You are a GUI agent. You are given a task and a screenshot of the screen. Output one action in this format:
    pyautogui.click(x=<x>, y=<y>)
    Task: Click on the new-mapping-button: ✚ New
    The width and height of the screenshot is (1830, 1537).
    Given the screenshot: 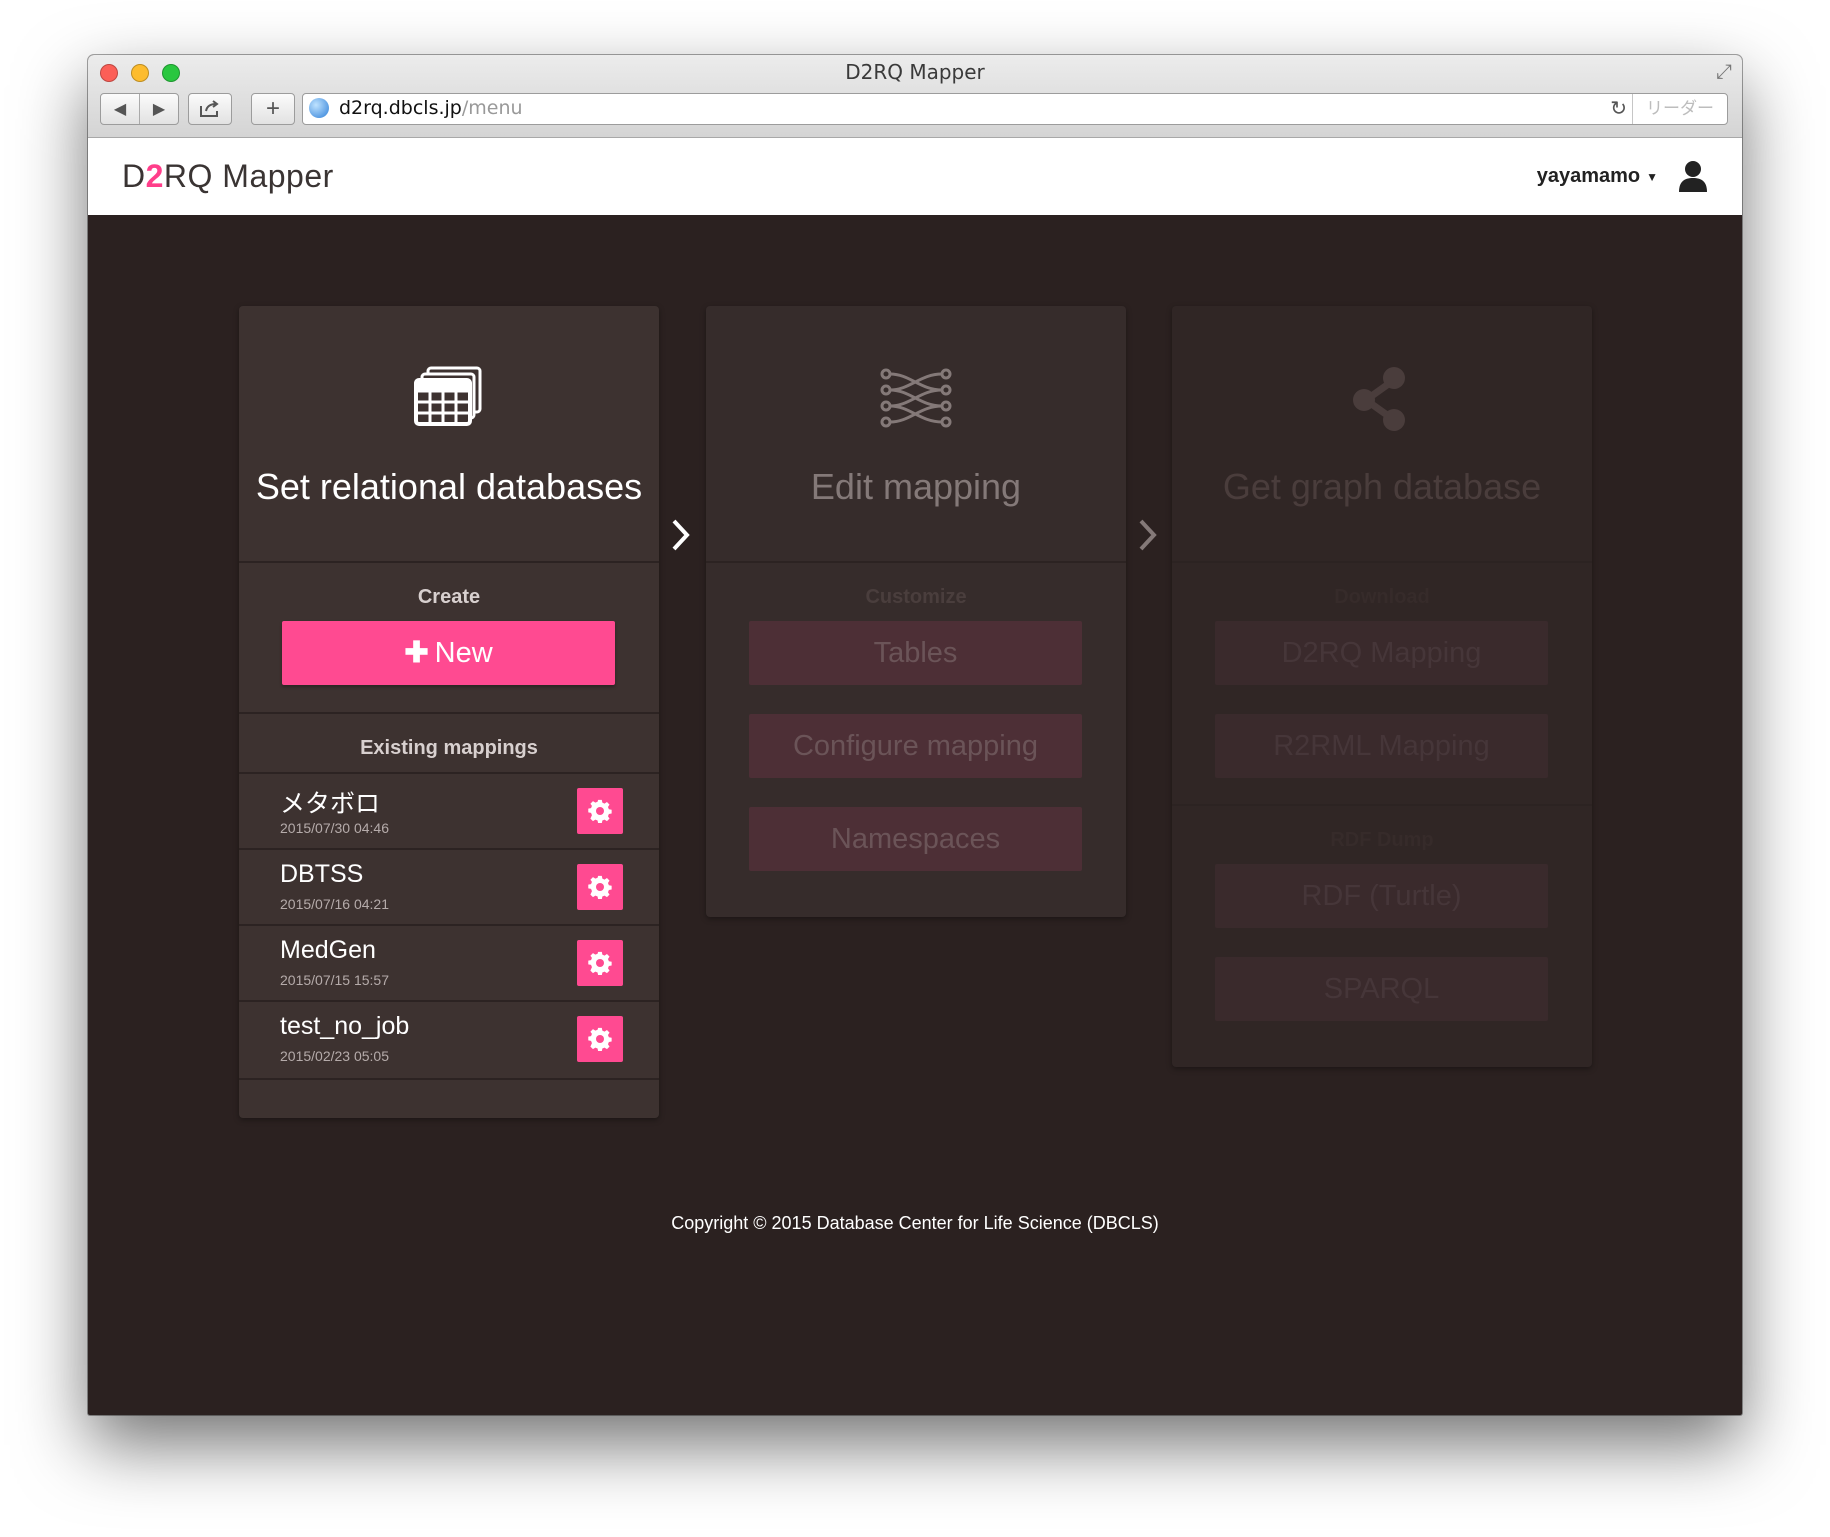 What is the action you would take?
    pyautogui.click(x=448, y=653)
    